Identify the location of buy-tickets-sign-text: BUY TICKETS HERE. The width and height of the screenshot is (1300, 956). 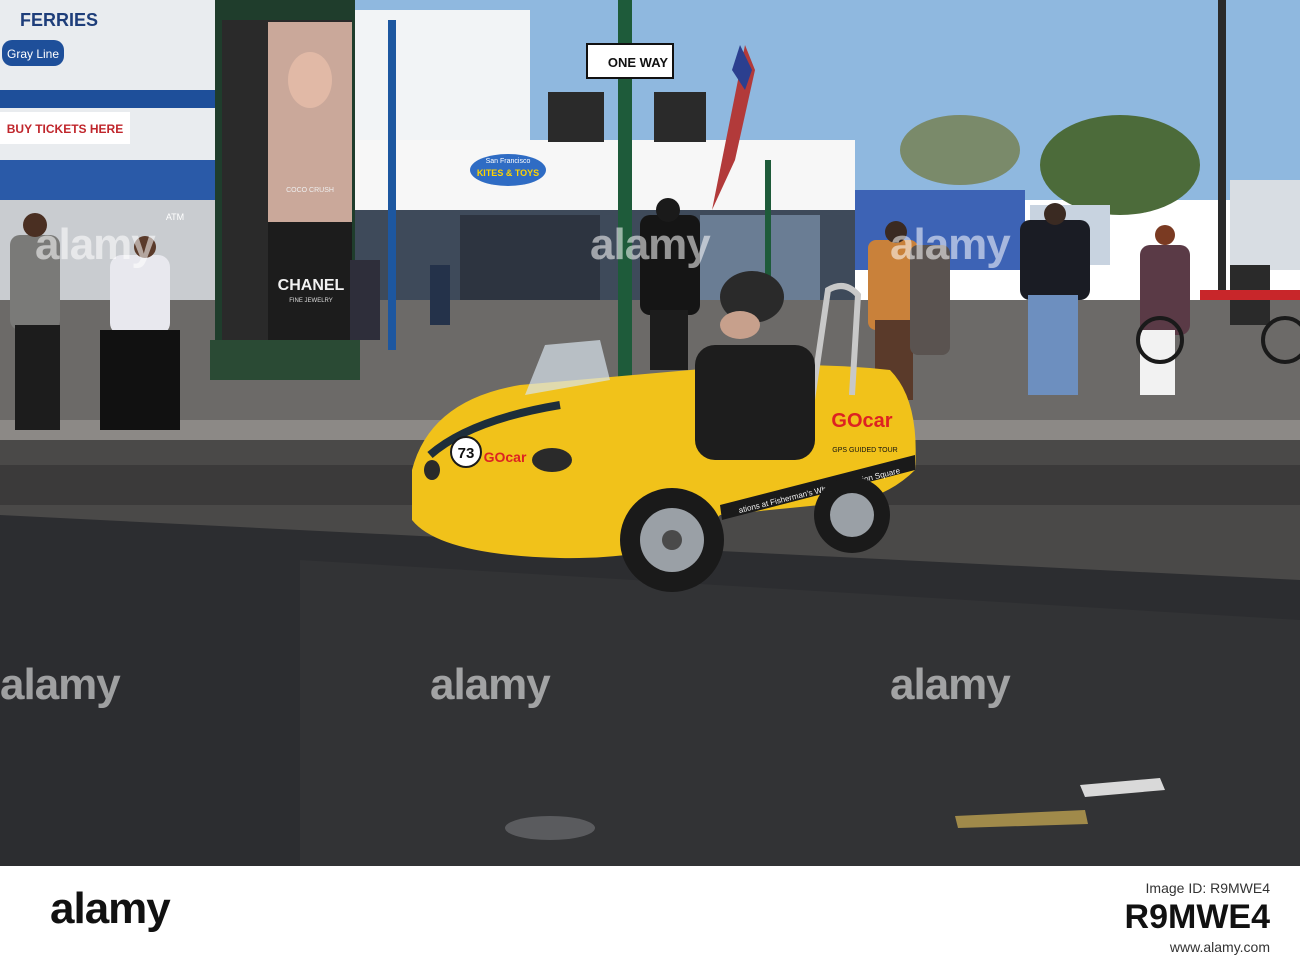
(65, 129).